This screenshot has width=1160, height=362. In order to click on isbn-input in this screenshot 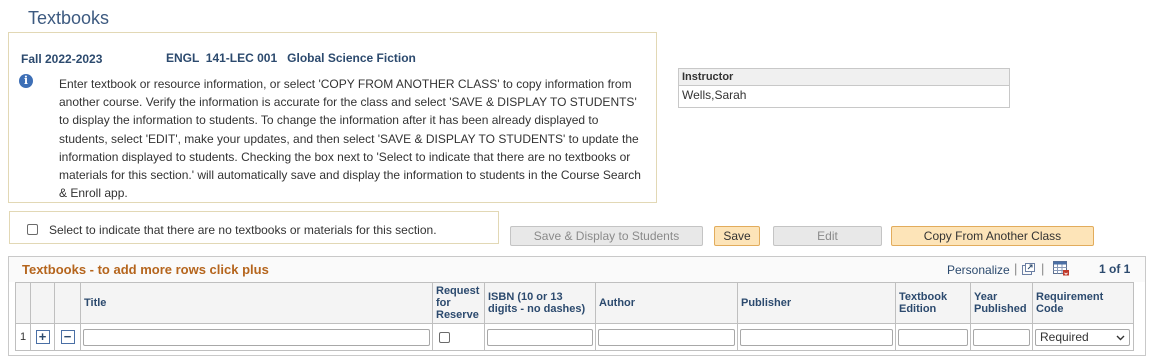, I will do `click(540, 337)`.